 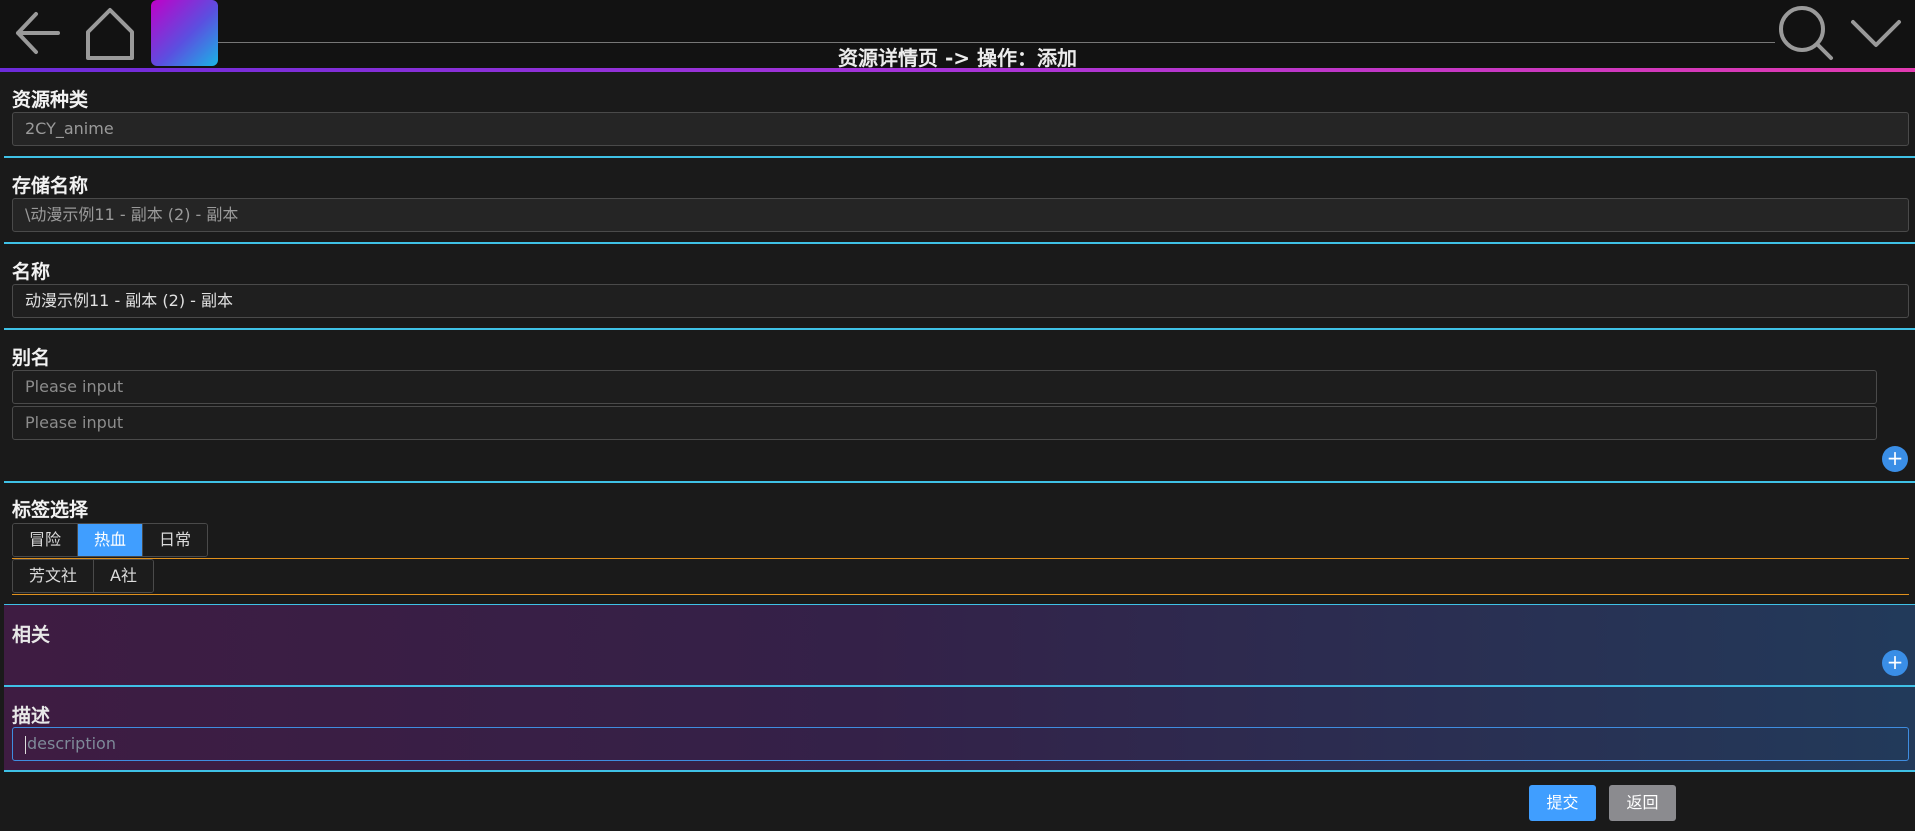 What do you see at coordinates (944, 423) in the screenshot?
I see `alias-input-2: Please input` at bounding box center [944, 423].